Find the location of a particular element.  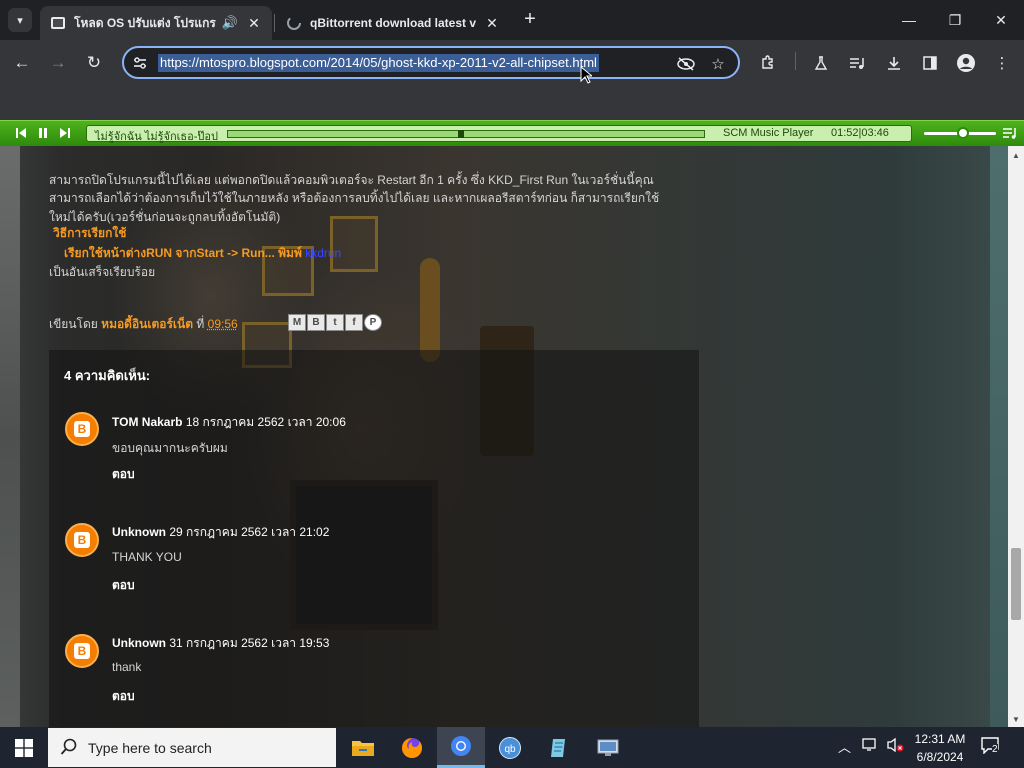

bookmark-star-icon: ☆ is located at coordinates (718, 64).